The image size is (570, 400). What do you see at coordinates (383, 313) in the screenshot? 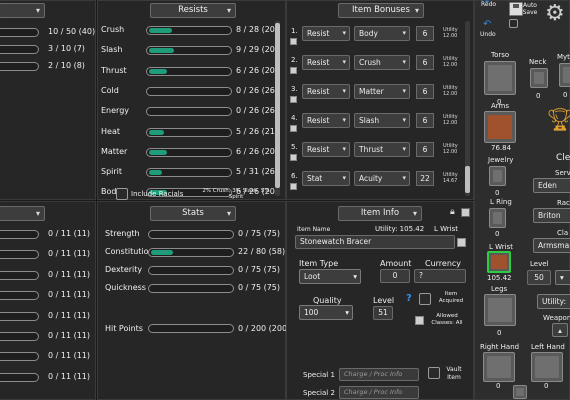
I see `level-field: 51` at bounding box center [383, 313].